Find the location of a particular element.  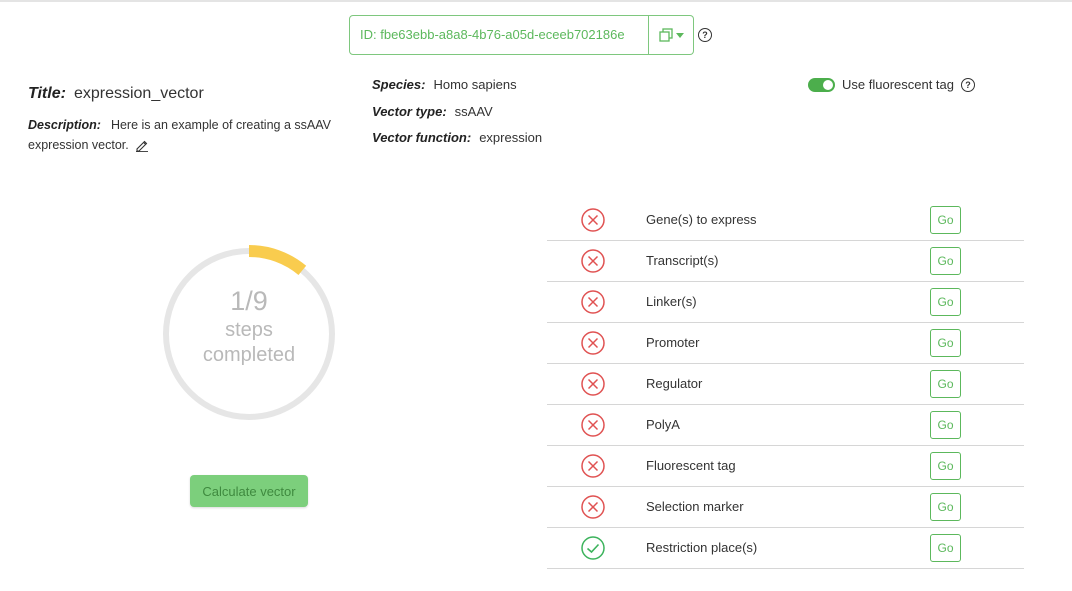

step-row: Linker(s) Go is located at coordinates (785, 302).